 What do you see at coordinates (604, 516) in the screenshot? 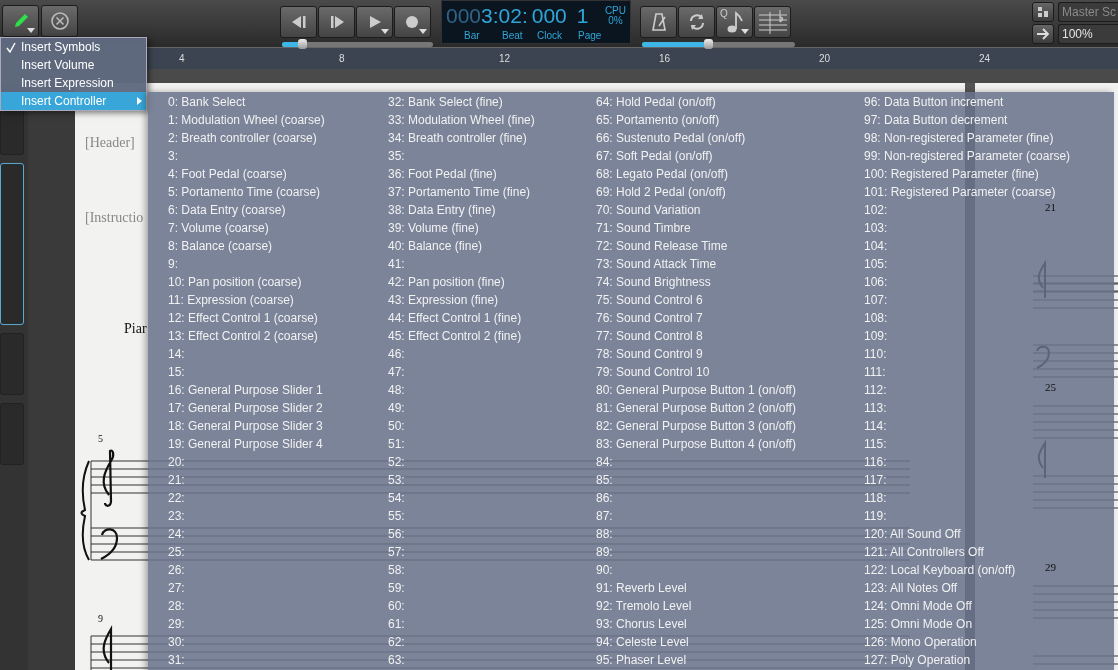
I see `controller-item: 87:` at bounding box center [604, 516].